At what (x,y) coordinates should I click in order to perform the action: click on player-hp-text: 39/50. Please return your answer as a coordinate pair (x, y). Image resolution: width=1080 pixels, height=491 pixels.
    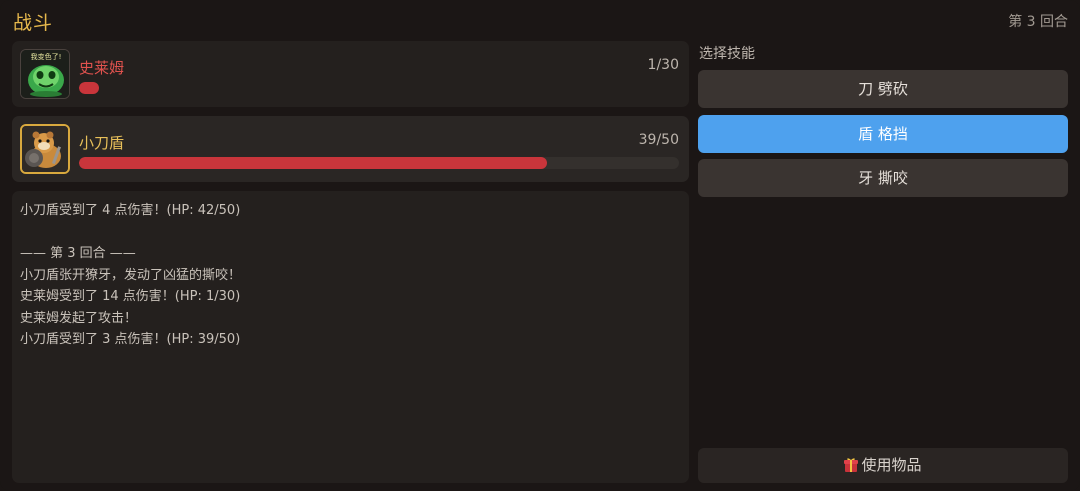
    Looking at the image, I should click on (658, 140).